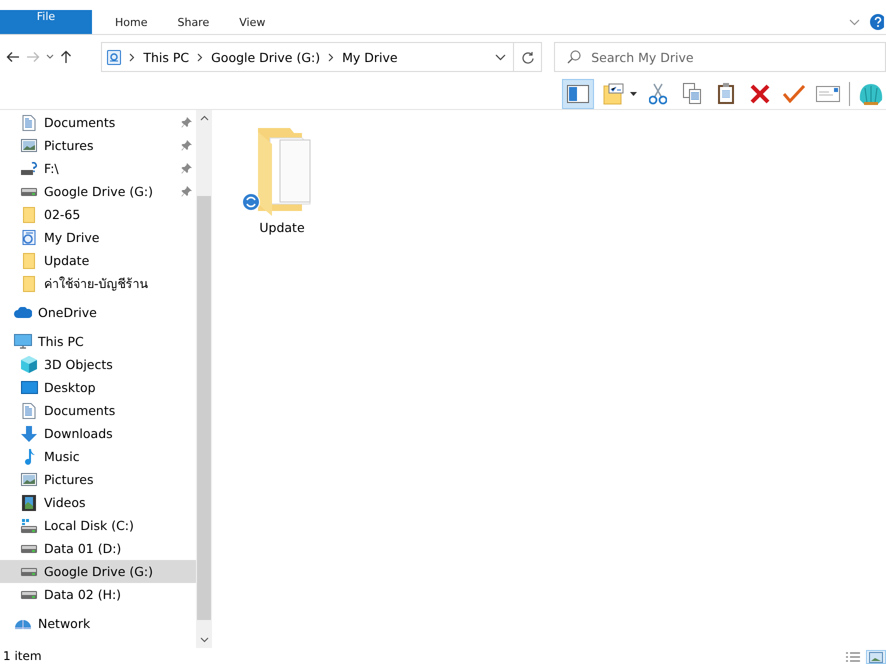 This screenshot has height=664, width=886. Describe the element at coordinates (29, 387) in the screenshot. I see `desktop-icon` at that location.